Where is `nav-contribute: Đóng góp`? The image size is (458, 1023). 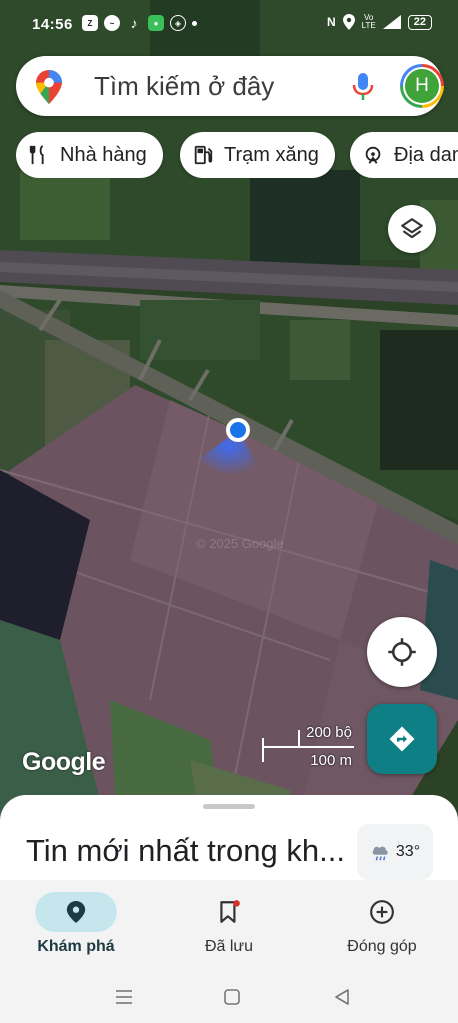 nav-contribute: Đóng góp is located at coordinates (382, 924).